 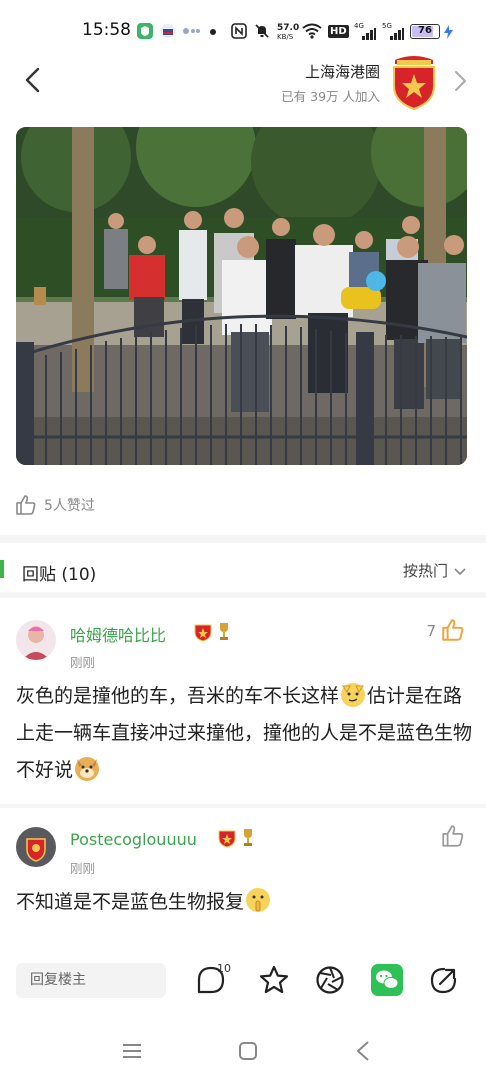 What do you see at coordinates (243, 981) in the screenshot?
I see `bottom-action-bar: 回复楼主 10` at bounding box center [243, 981].